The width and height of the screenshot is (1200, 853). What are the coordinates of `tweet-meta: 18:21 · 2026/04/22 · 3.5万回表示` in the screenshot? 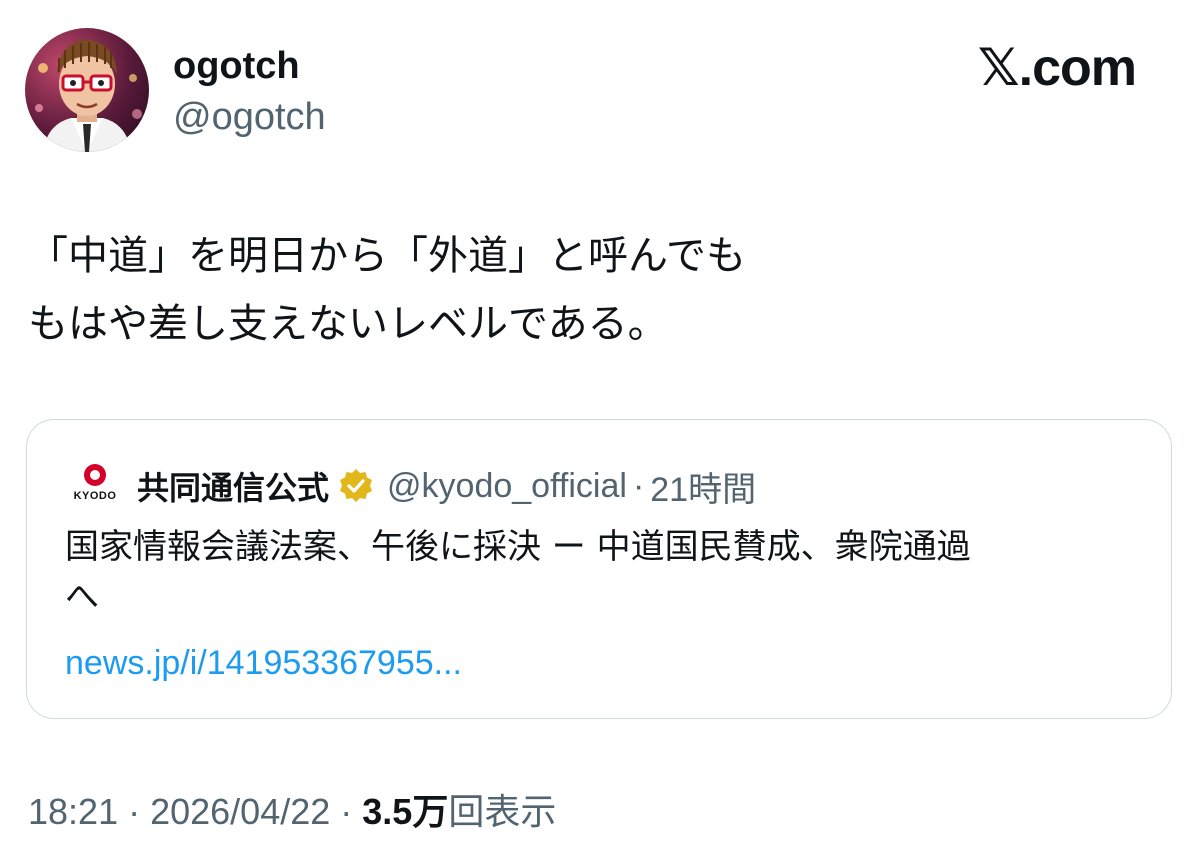 It's located at (292, 812).